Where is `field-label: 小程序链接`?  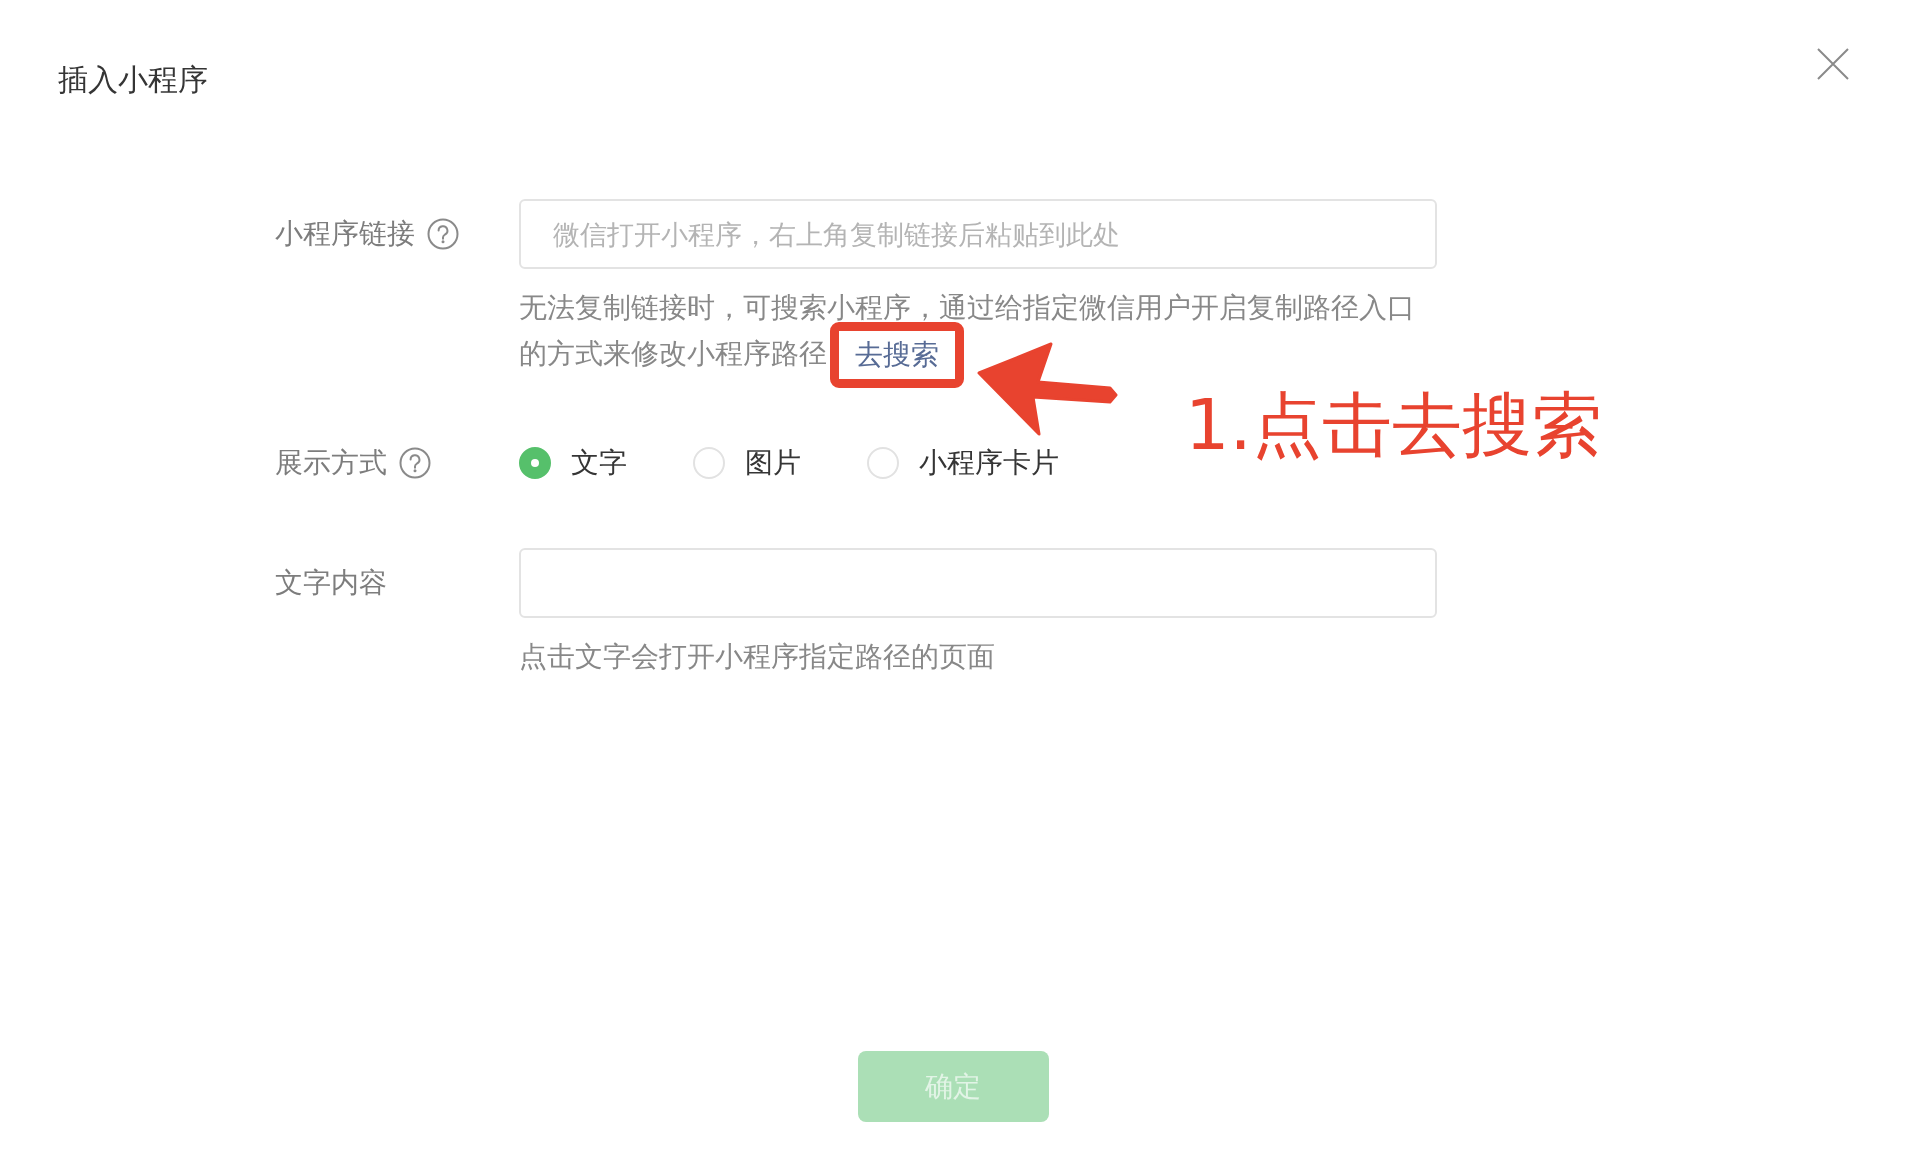
field-label: 小程序链接 is located at coordinates (345, 234).